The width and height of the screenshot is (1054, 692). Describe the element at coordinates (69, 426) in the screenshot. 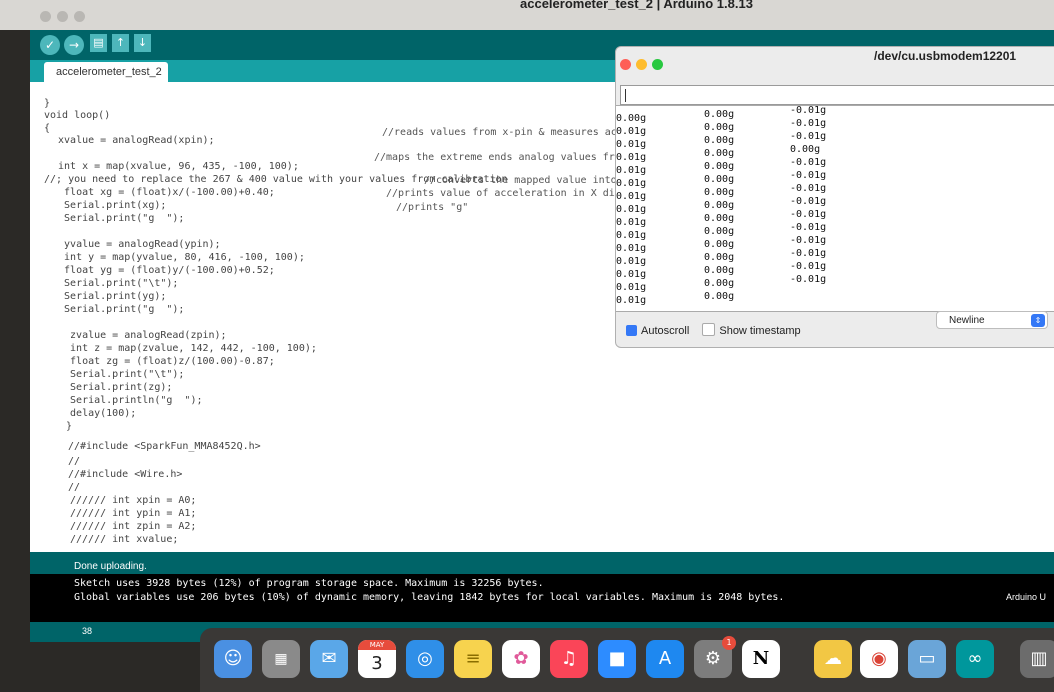

I see `code-line: }` at that location.